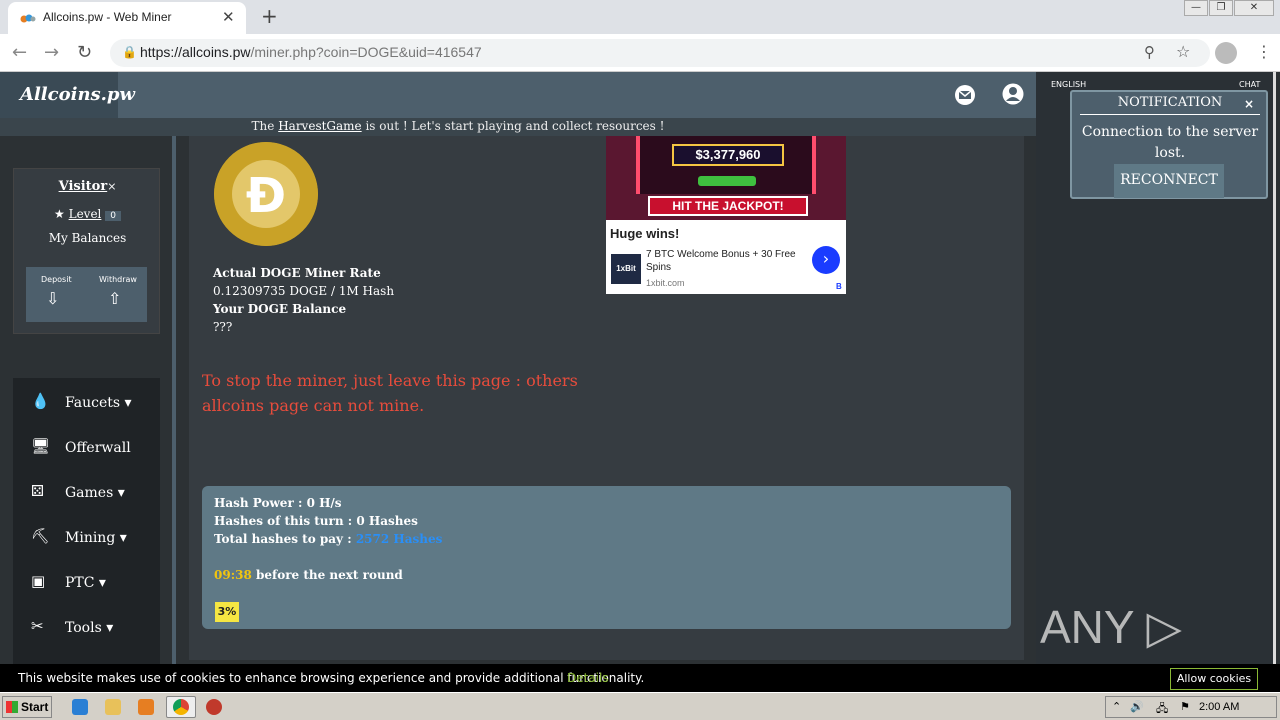 Image resolution: width=1280 pixels, height=720 pixels. What do you see at coordinates (1264, 51) in the screenshot?
I see `browser-menu-icon: ⋮` at bounding box center [1264, 51].